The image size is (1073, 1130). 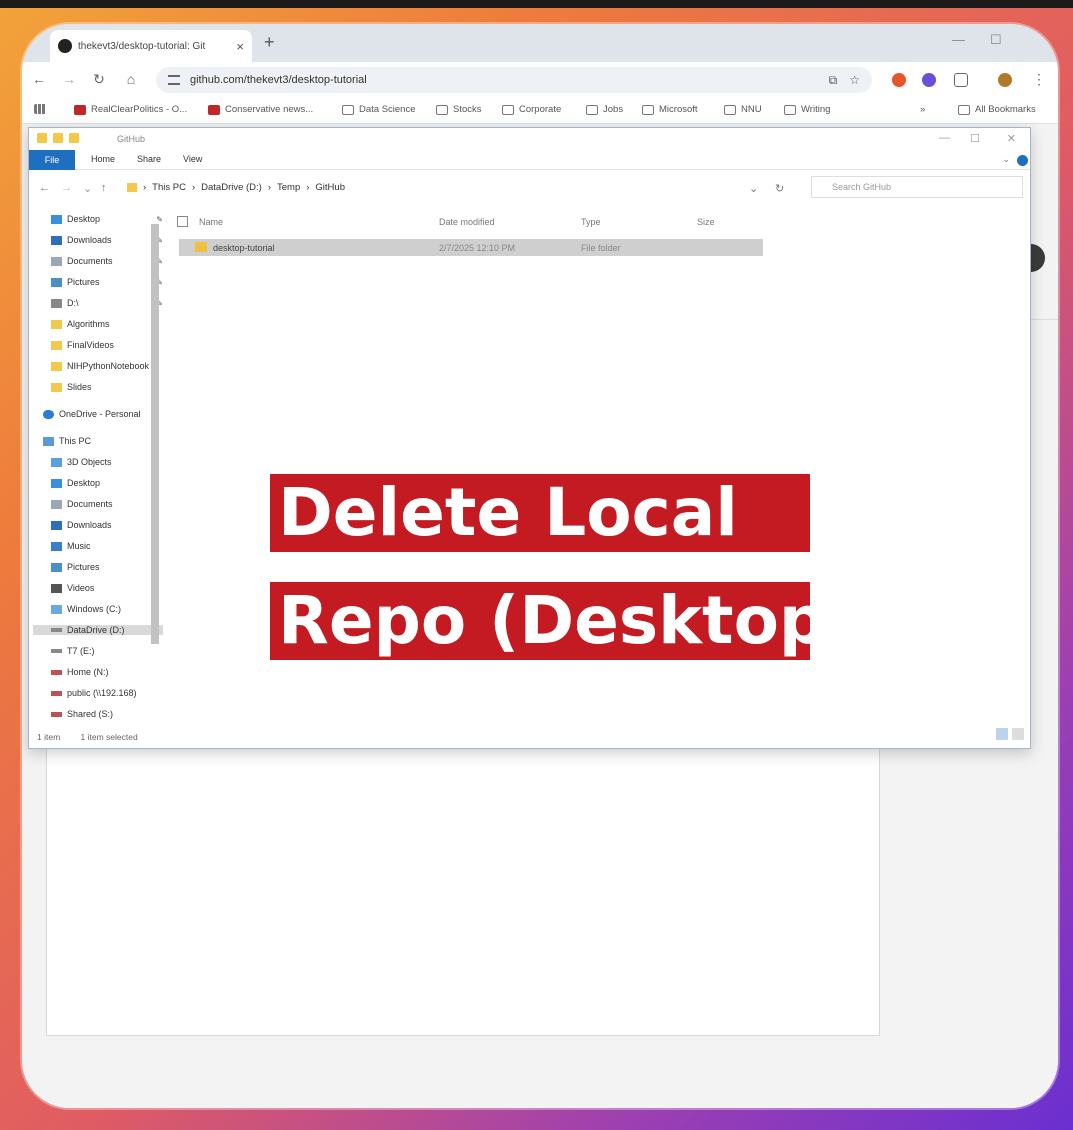 I want to click on nav-3d-objects: 3D Objects, so click(x=107, y=462).